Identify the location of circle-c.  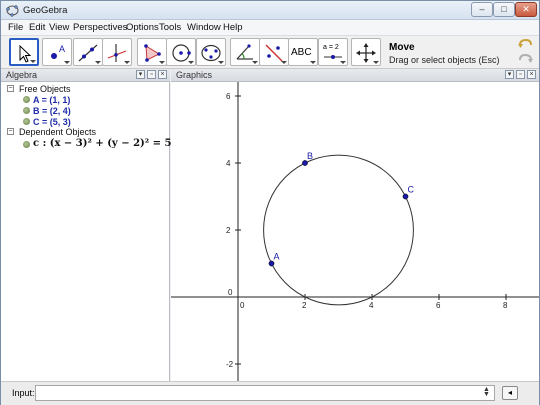
(338, 230).